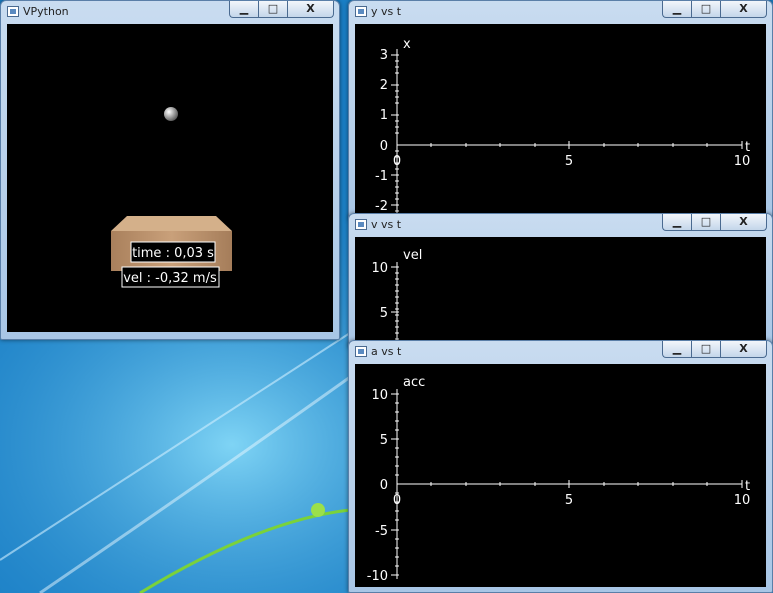 The image size is (773, 593). I want to click on box-top, so click(171, 223).